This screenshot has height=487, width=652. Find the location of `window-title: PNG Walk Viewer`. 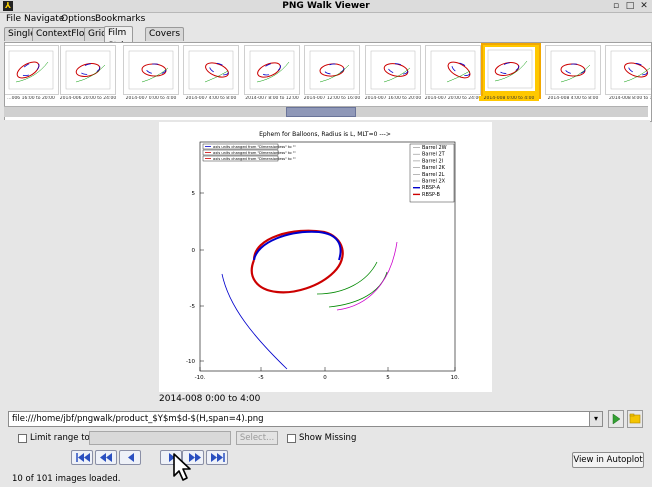

window-title: PNG Walk Viewer is located at coordinates (326, 6).